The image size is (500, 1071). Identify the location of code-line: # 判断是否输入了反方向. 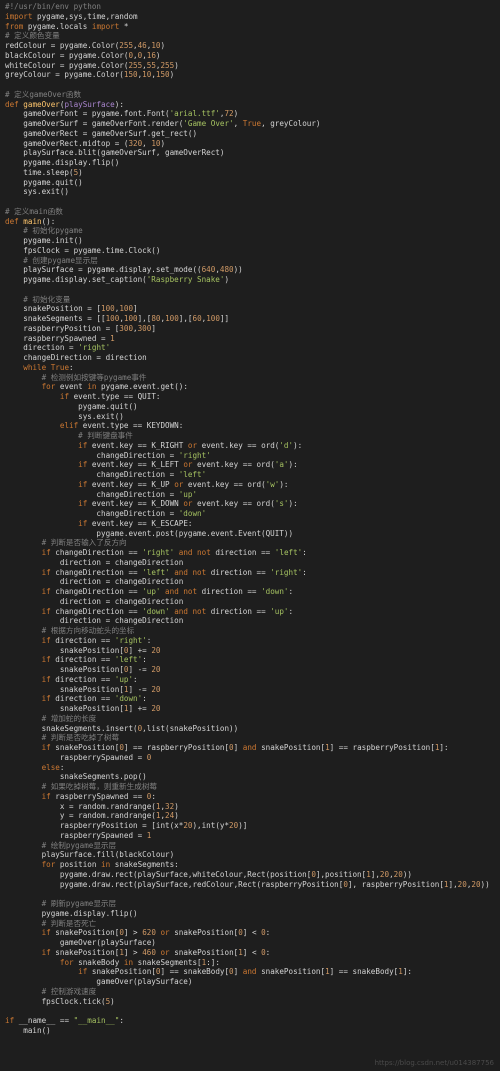
(251, 543).